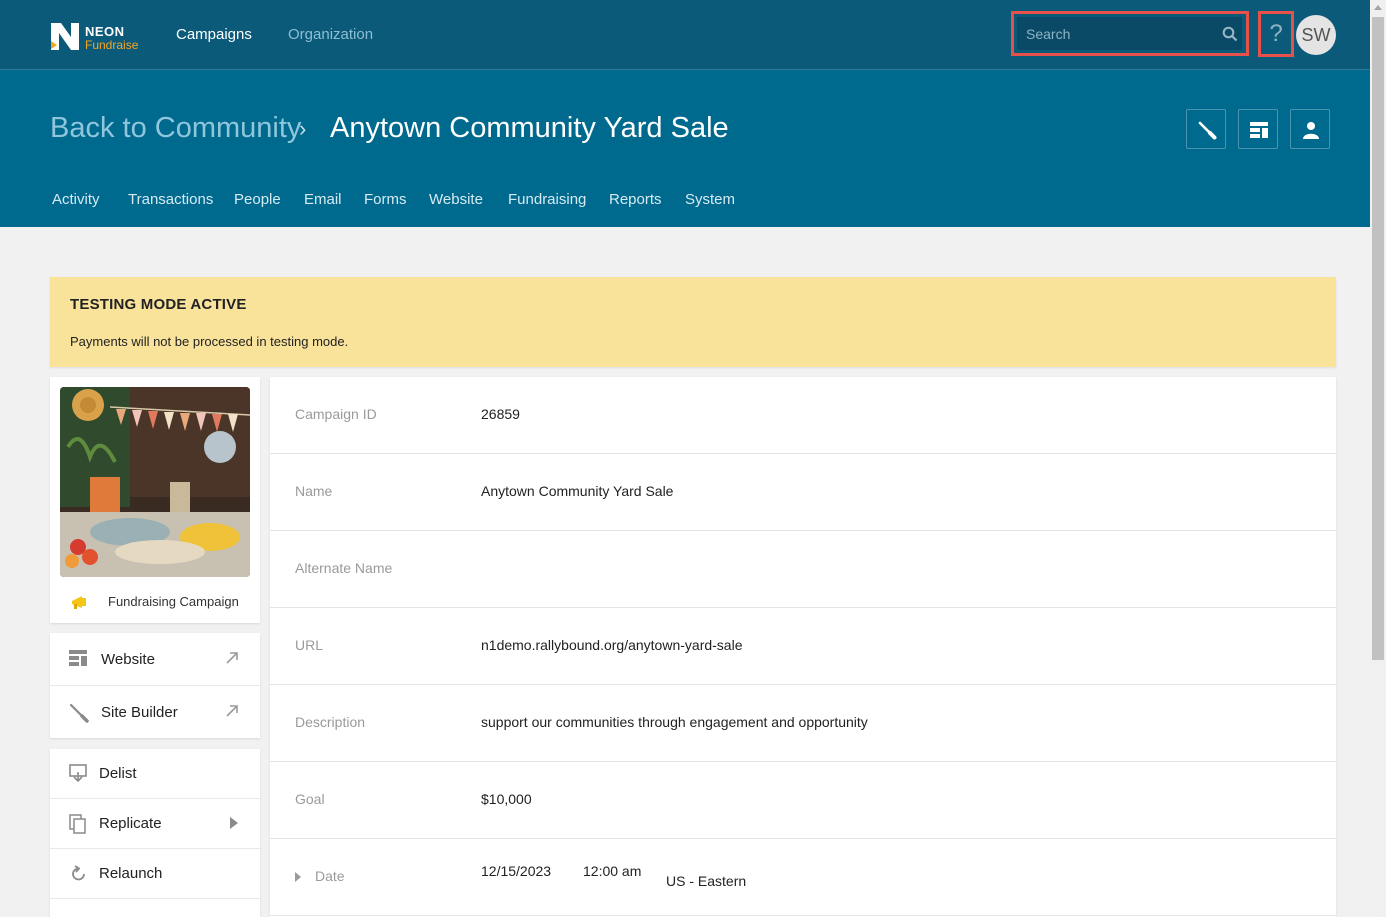 The width and height of the screenshot is (1386, 917). What do you see at coordinates (803, 877) in the screenshot?
I see `detail-row-date: Date 12/15/2023 12:00 am US - Eastern` at bounding box center [803, 877].